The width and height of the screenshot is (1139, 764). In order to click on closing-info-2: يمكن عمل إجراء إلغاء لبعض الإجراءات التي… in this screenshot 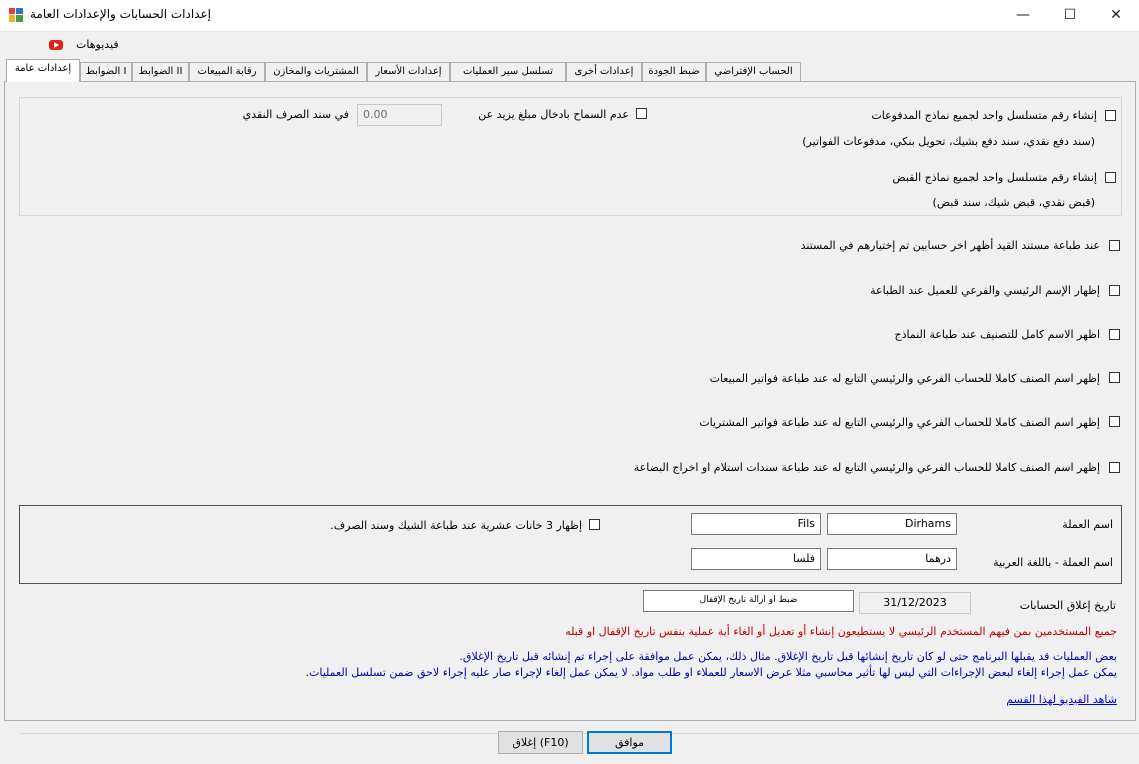, I will do `click(711, 672)`.